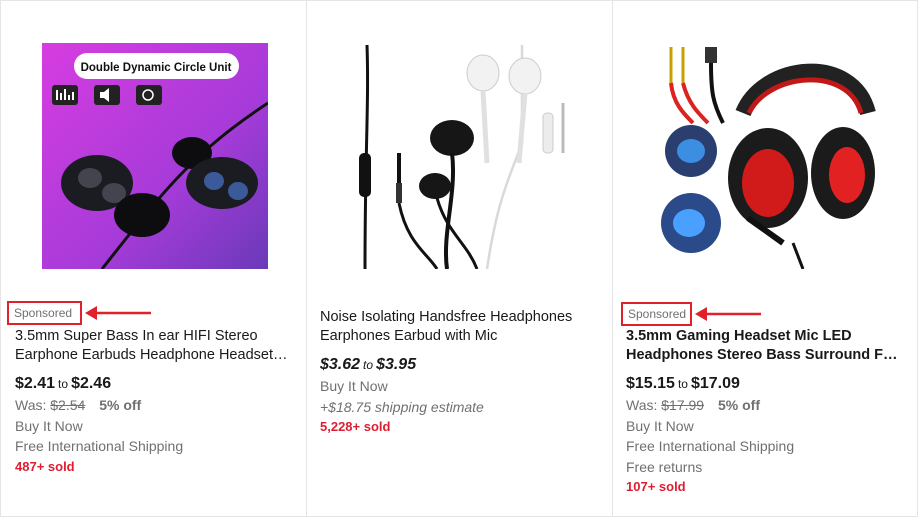 The width and height of the screenshot is (918, 520). I want to click on was-price: $17.99, so click(683, 405).